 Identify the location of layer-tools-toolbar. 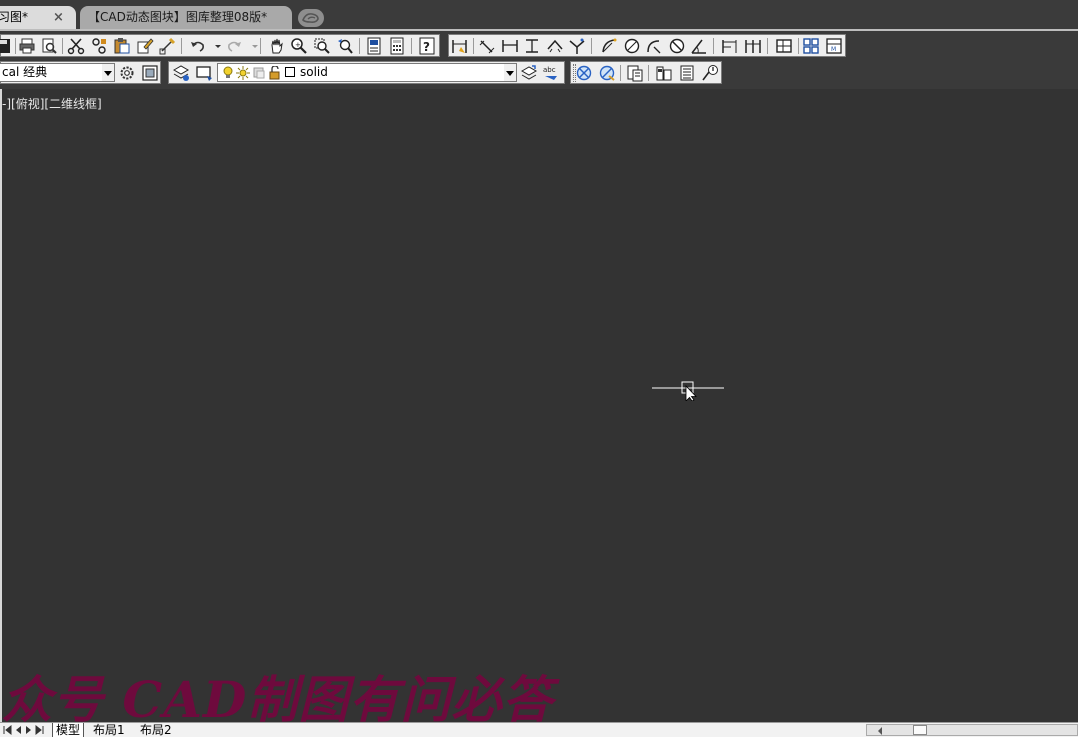
(646, 72).